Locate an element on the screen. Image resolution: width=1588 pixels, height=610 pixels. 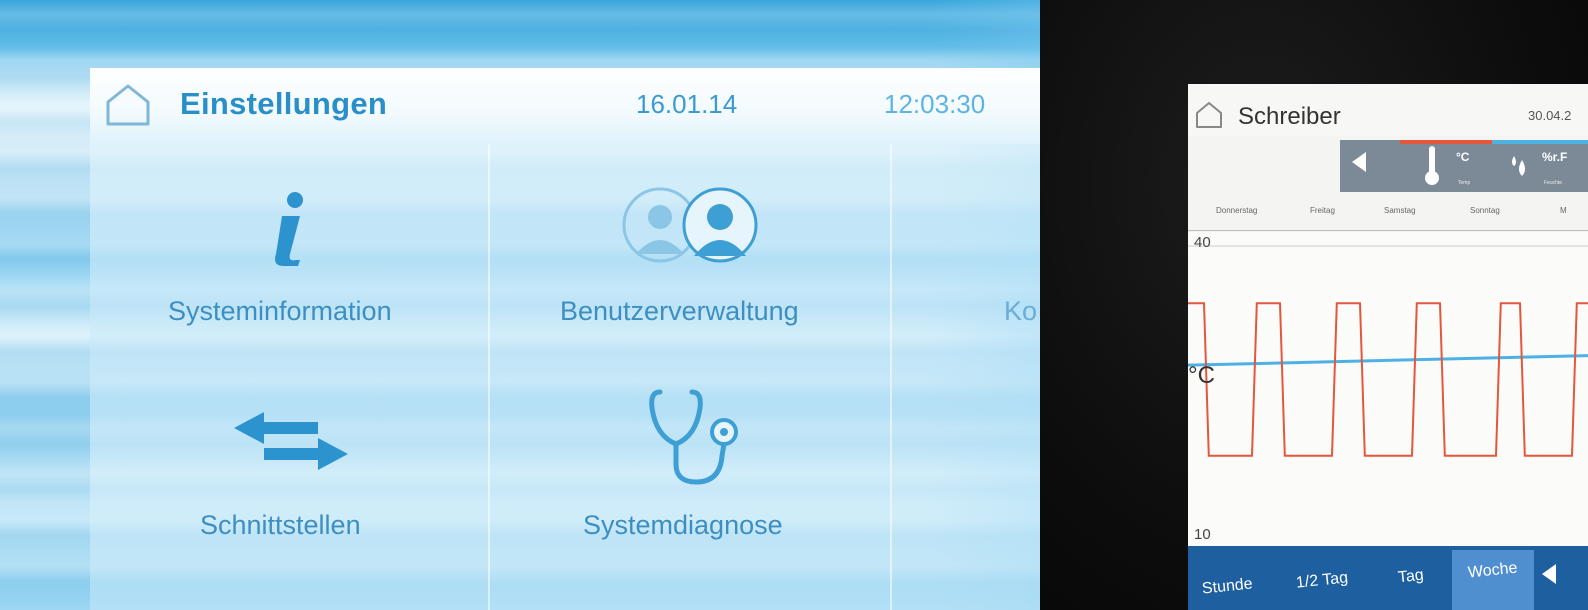
temperature-chart is located at coordinates (1388, 394).